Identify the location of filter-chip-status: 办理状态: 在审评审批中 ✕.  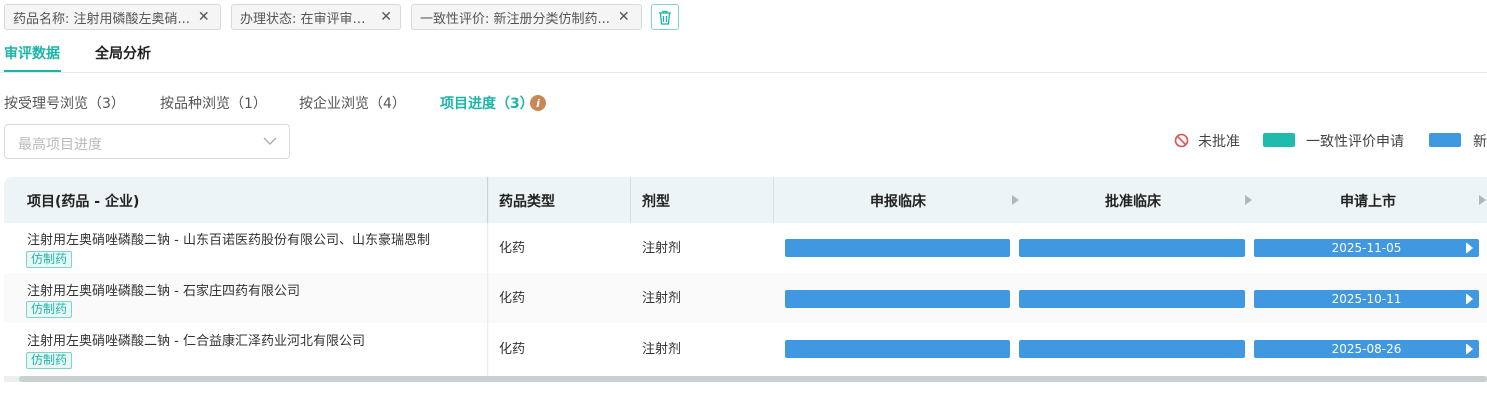
(316, 17).